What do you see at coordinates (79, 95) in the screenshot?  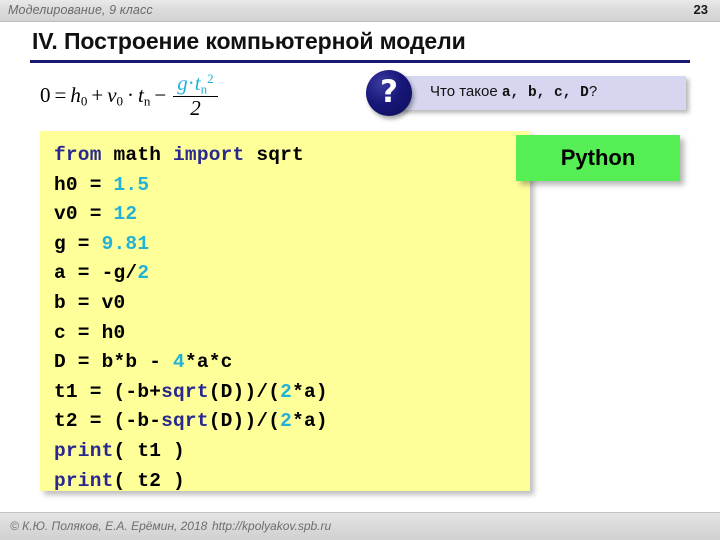 I see `formula-term-h0: h0` at bounding box center [79, 95].